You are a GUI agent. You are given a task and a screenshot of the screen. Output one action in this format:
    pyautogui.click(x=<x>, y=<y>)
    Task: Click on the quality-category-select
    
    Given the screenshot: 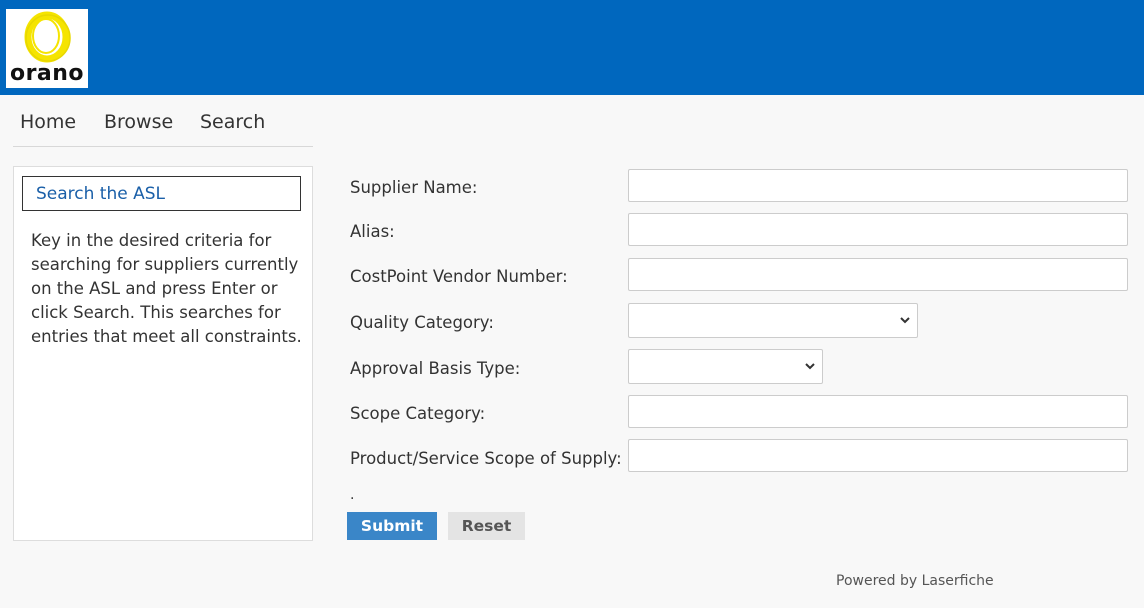 What is the action you would take?
    pyautogui.click(x=773, y=320)
    